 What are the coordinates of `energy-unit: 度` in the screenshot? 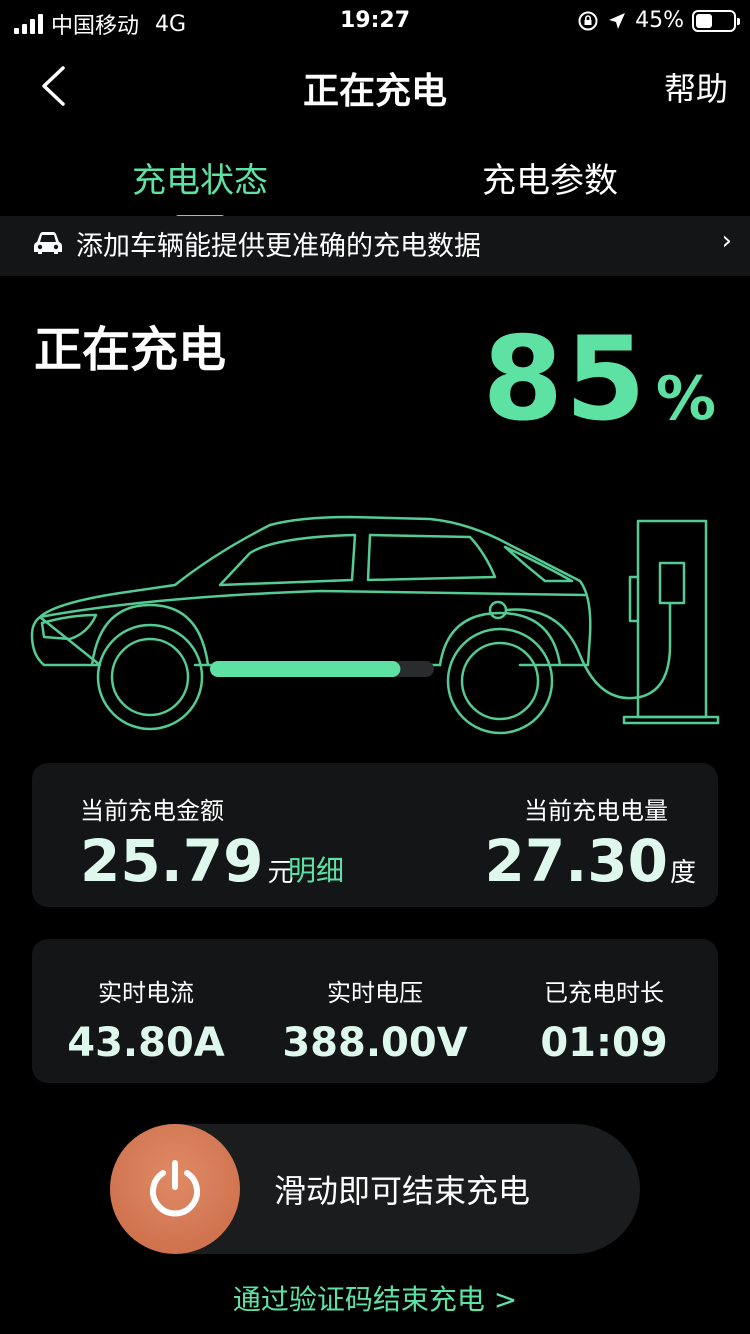 It's located at (682, 873).